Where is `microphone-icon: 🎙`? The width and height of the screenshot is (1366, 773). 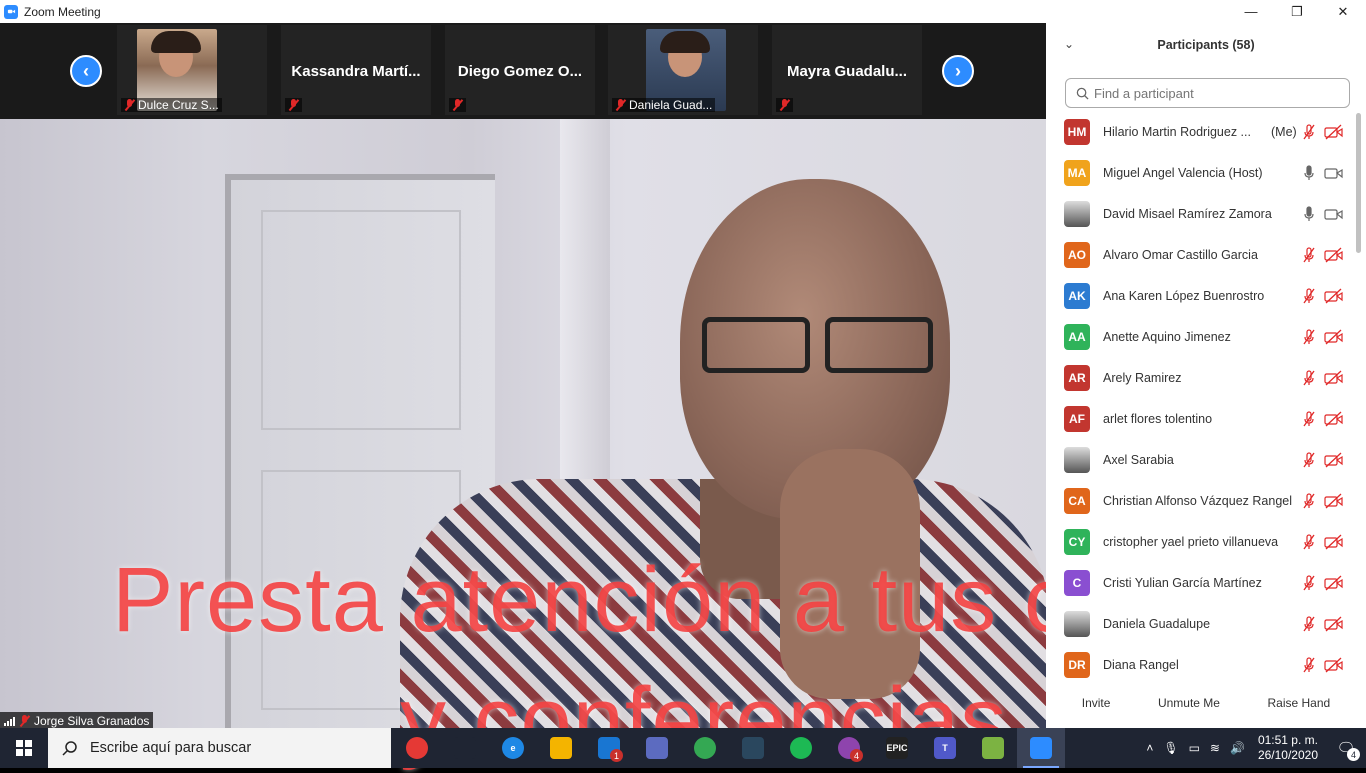 microphone-icon: 🎙 is located at coordinates (1170, 748).